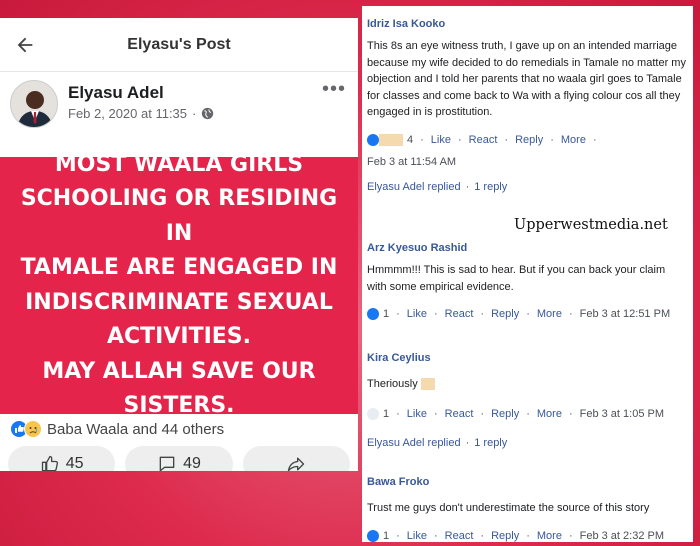  Describe the element at coordinates (34, 104) in the screenshot. I see `avatar` at that location.